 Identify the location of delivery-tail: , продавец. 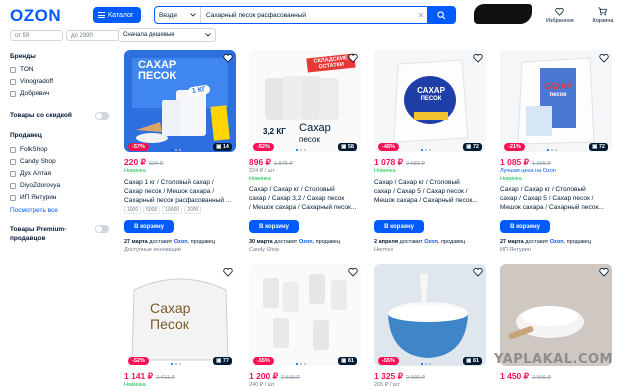
(451, 242).